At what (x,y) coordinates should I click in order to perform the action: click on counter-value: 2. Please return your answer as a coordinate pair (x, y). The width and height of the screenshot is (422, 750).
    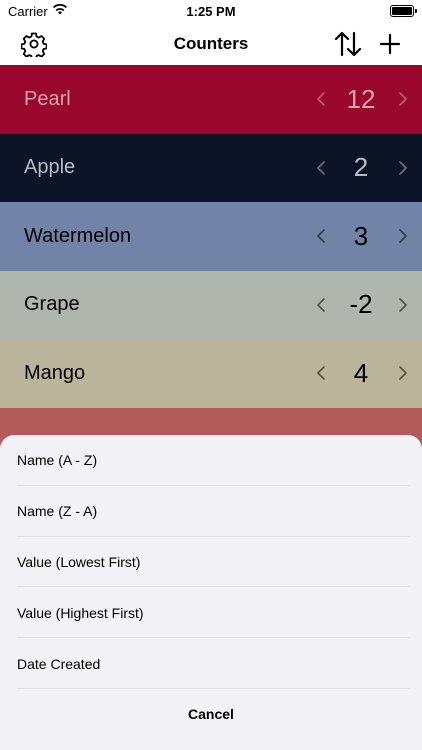
    Looking at the image, I should click on (361, 167).